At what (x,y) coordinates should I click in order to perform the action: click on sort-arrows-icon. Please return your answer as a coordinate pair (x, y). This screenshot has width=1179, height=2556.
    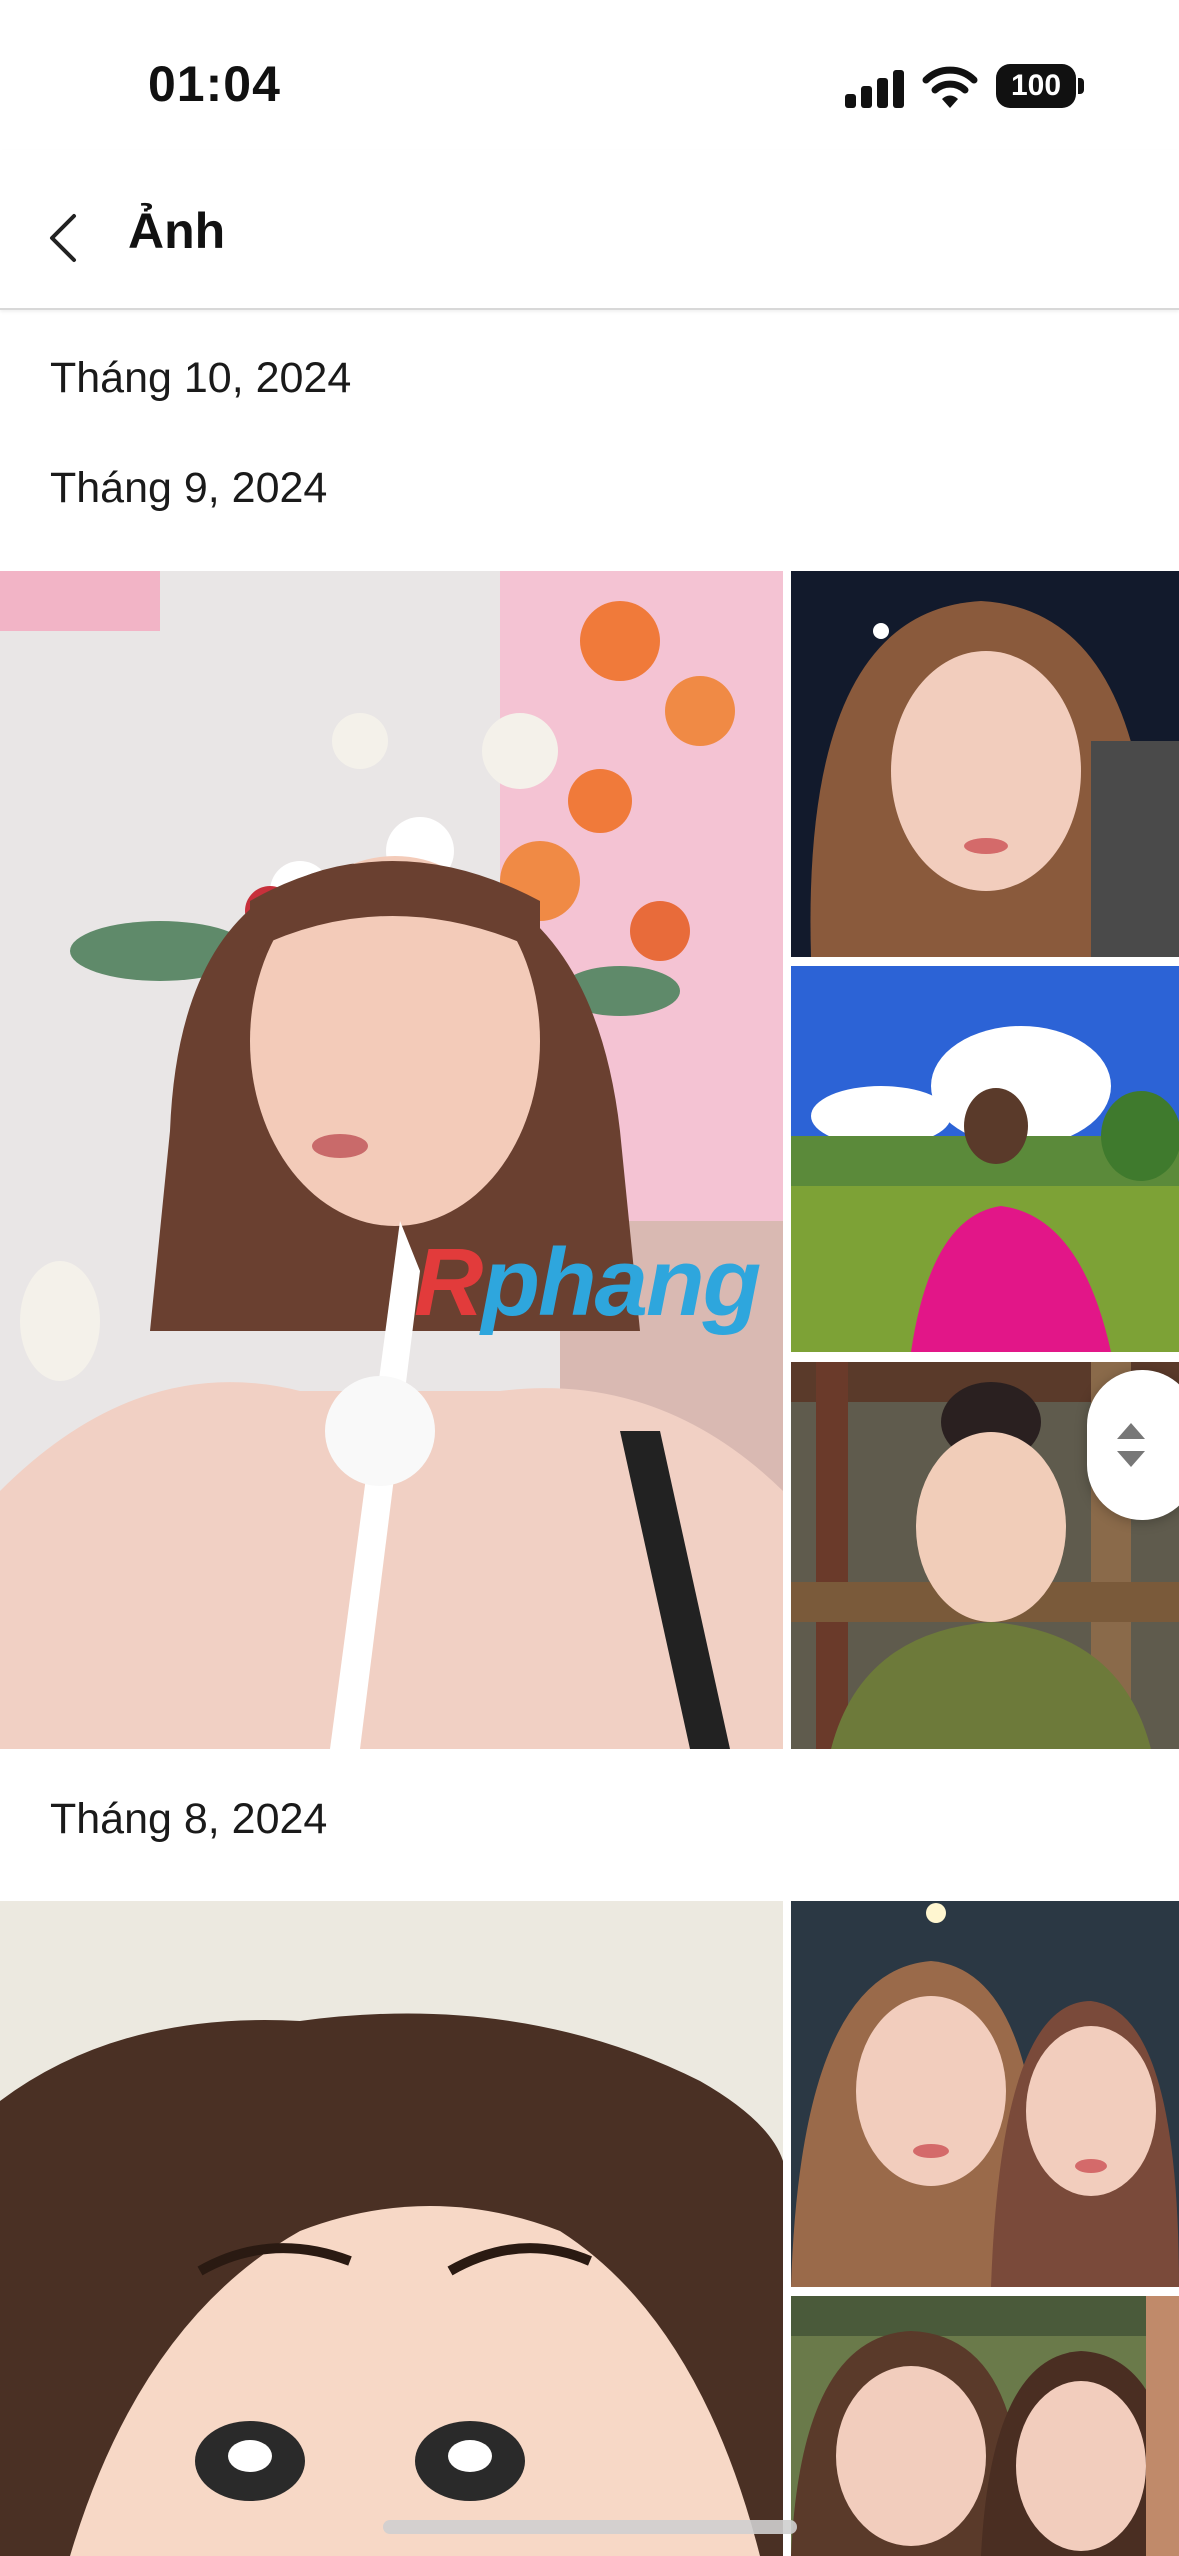
    Looking at the image, I should click on (1131, 1445).